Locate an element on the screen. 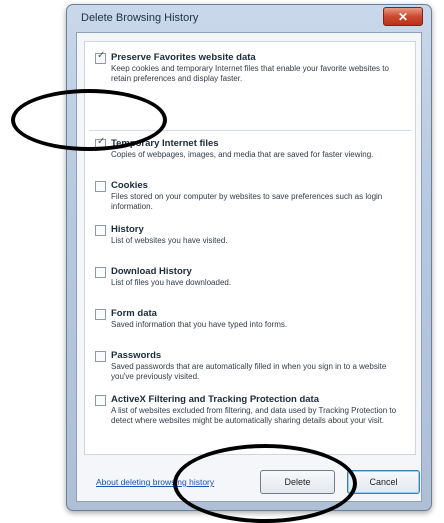 This screenshot has height=523, width=444. divider is located at coordinates (250, 130).